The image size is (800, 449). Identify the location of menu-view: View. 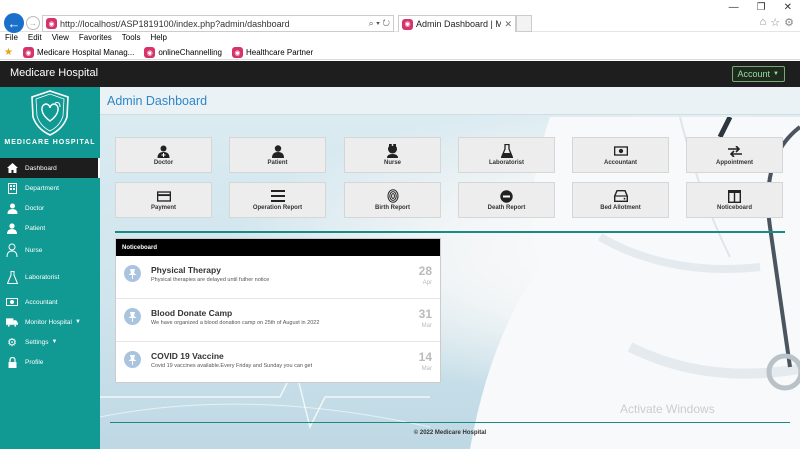
(60, 39).